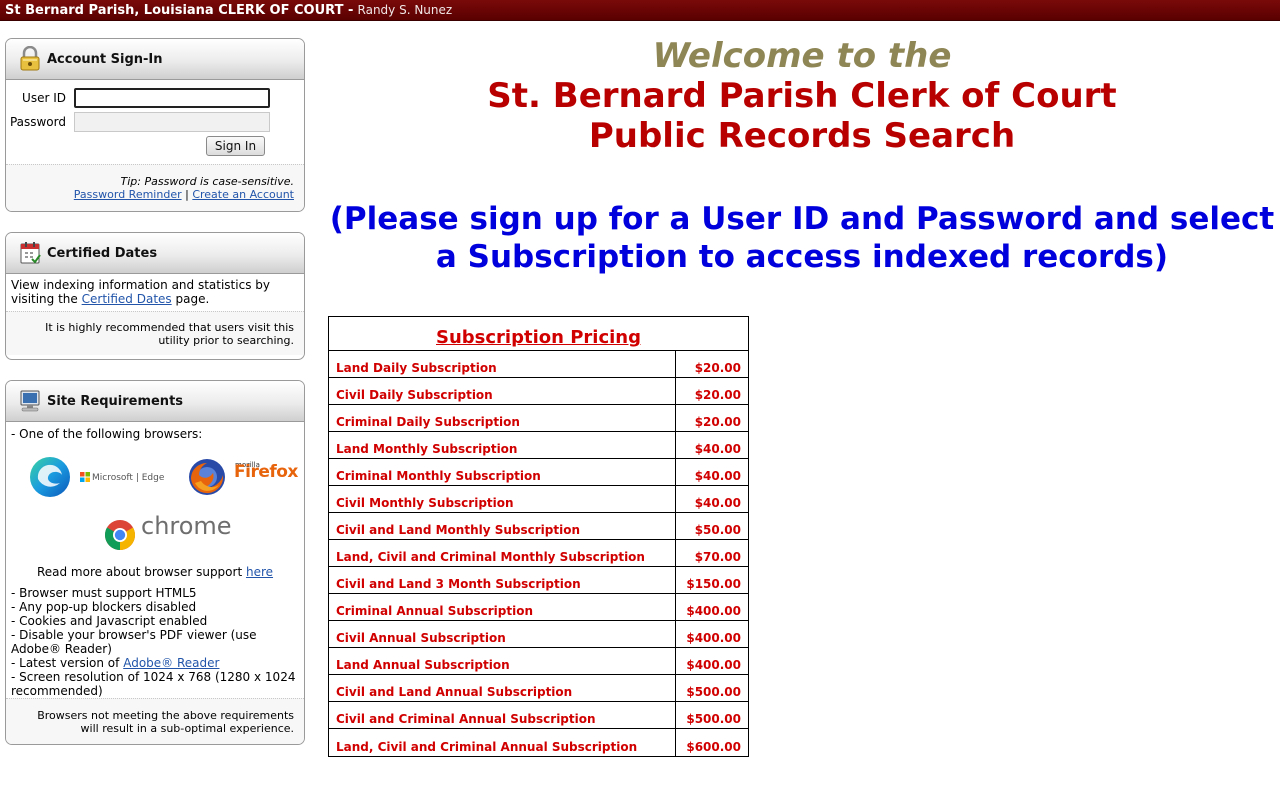  What do you see at coordinates (107, 434) in the screenshot?
I see `browsers-intro: - One of the following browsers:` at bounding box center [107, 434].